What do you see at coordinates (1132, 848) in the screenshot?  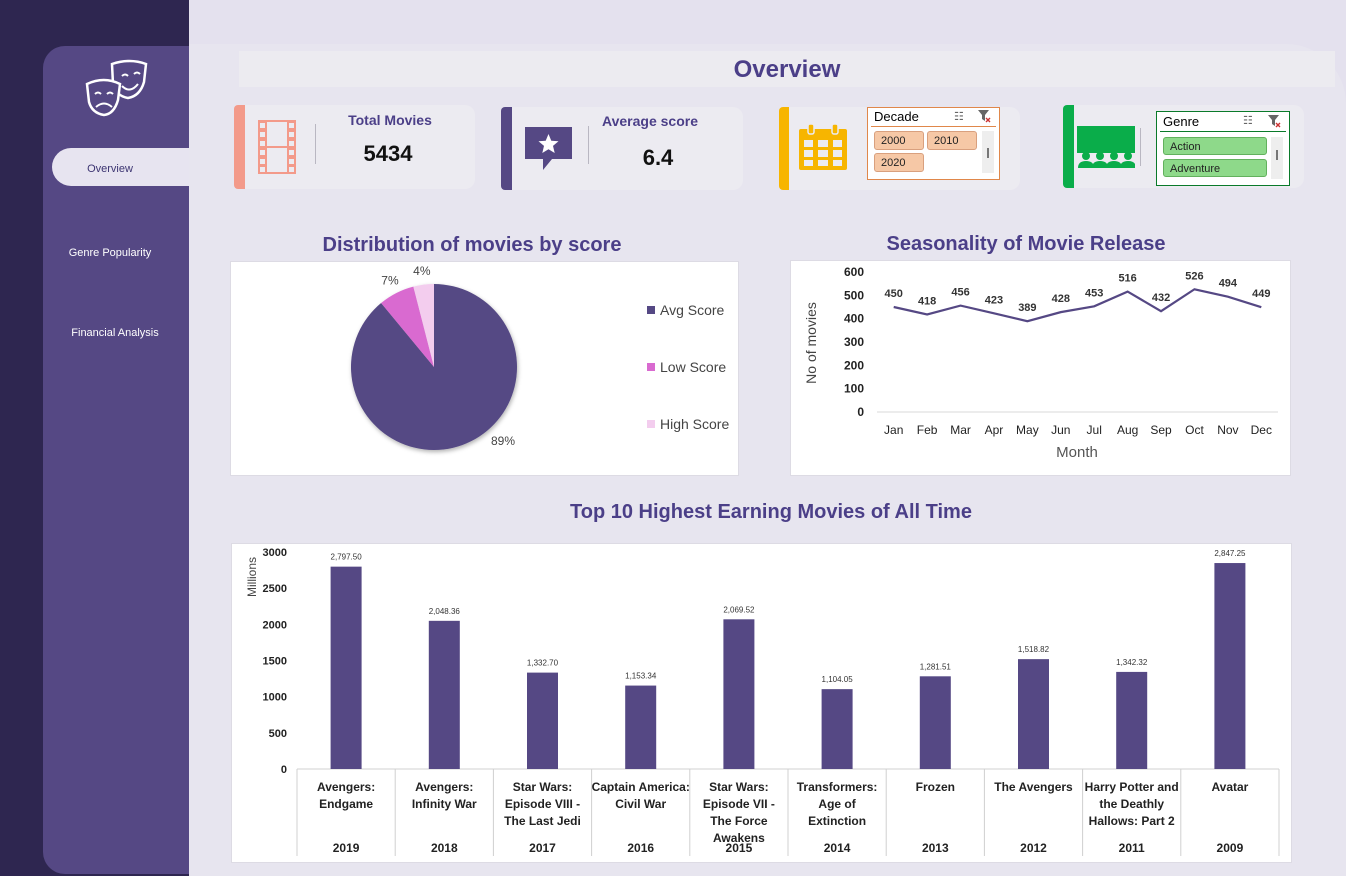 I see `x-tick-year-label: 2011` at bounding box center [1132, 848].